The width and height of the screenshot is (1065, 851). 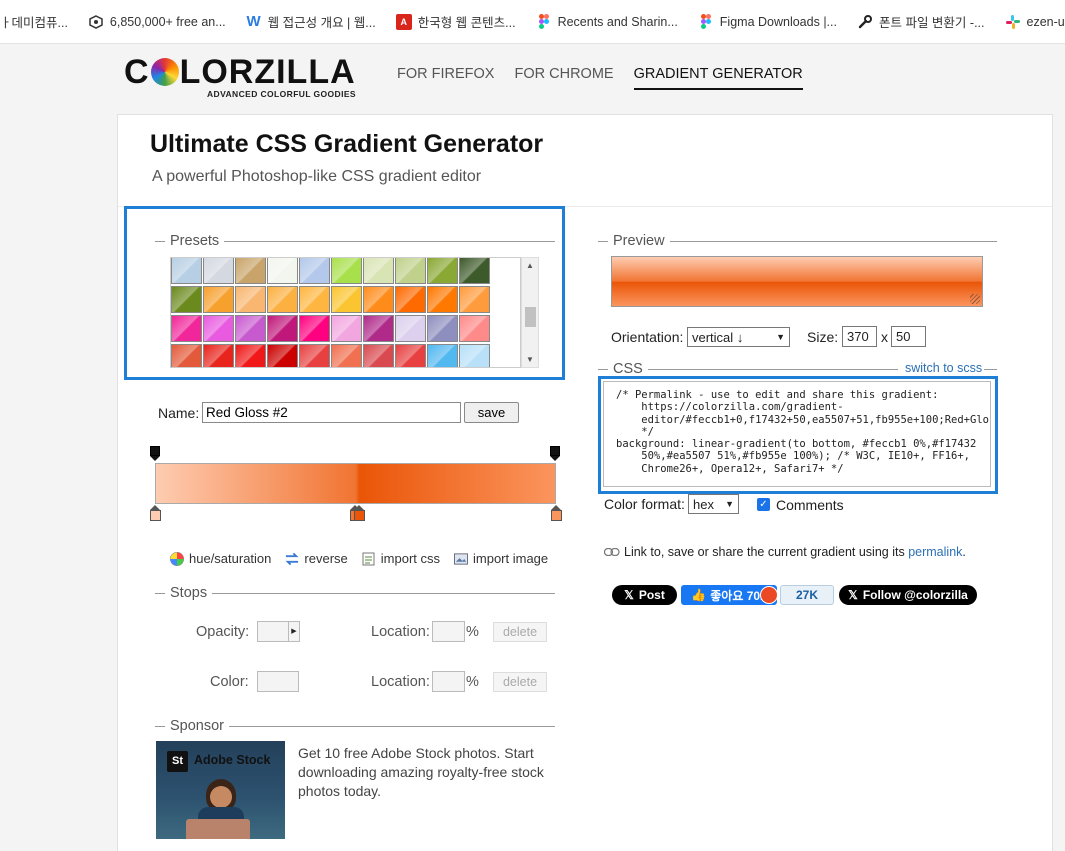 What do you see at coordinates (699, 595) in the screenshot?
I see `thumbs-up-icon: 👍` at bounding box center [699, 595].